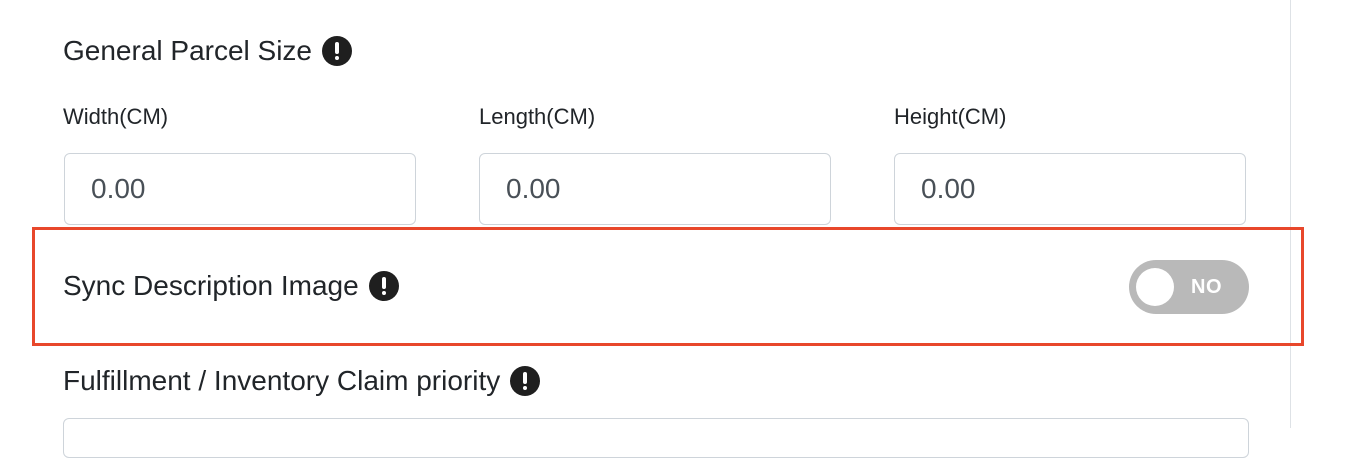  Describe the element at coordinates (116, 116) in the screenshot. I see `width-label: Width(CM)` at that location.